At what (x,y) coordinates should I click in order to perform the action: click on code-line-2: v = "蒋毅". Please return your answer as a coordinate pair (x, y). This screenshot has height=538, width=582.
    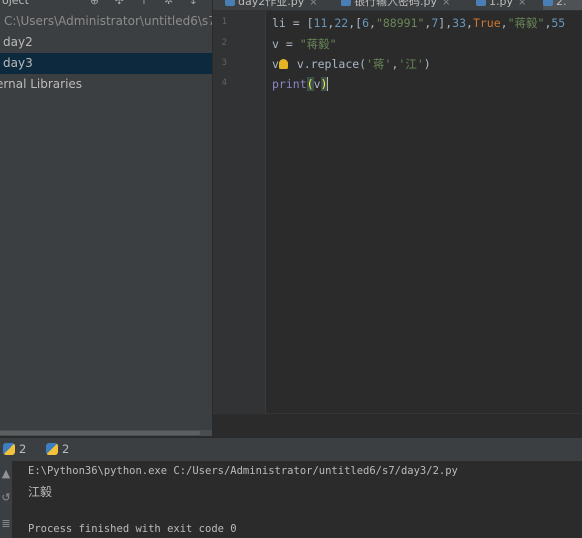
    Looking at the image, I should click on (304, 44).